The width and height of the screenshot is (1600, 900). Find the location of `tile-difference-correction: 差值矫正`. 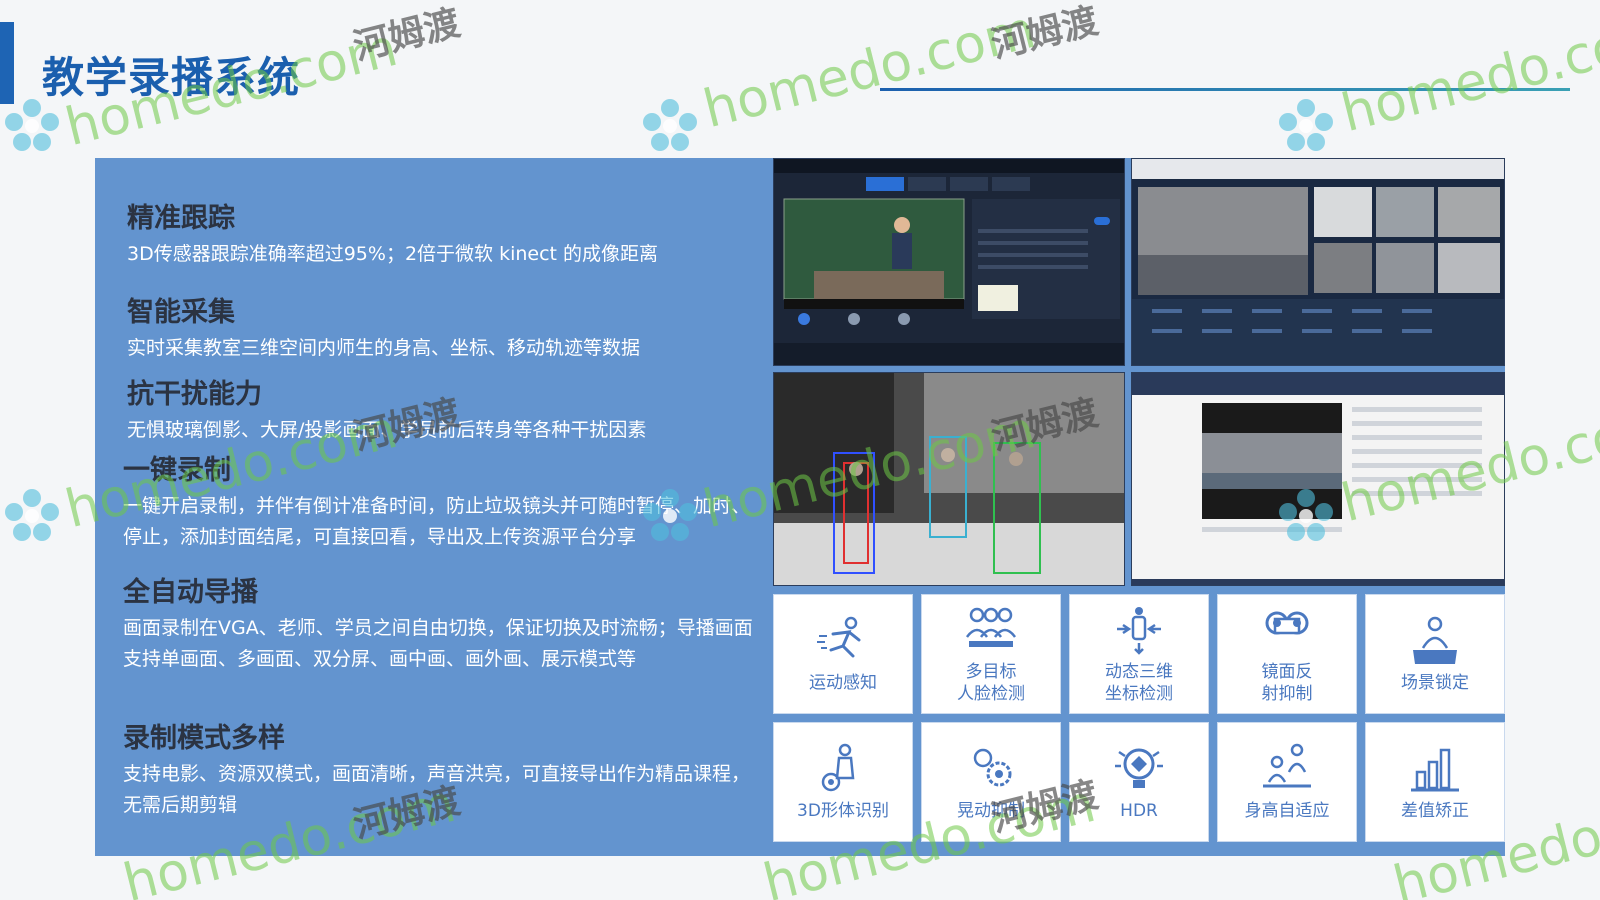

tile-difference-correction: 差值矫正 is located at coordinates (1435, 782).